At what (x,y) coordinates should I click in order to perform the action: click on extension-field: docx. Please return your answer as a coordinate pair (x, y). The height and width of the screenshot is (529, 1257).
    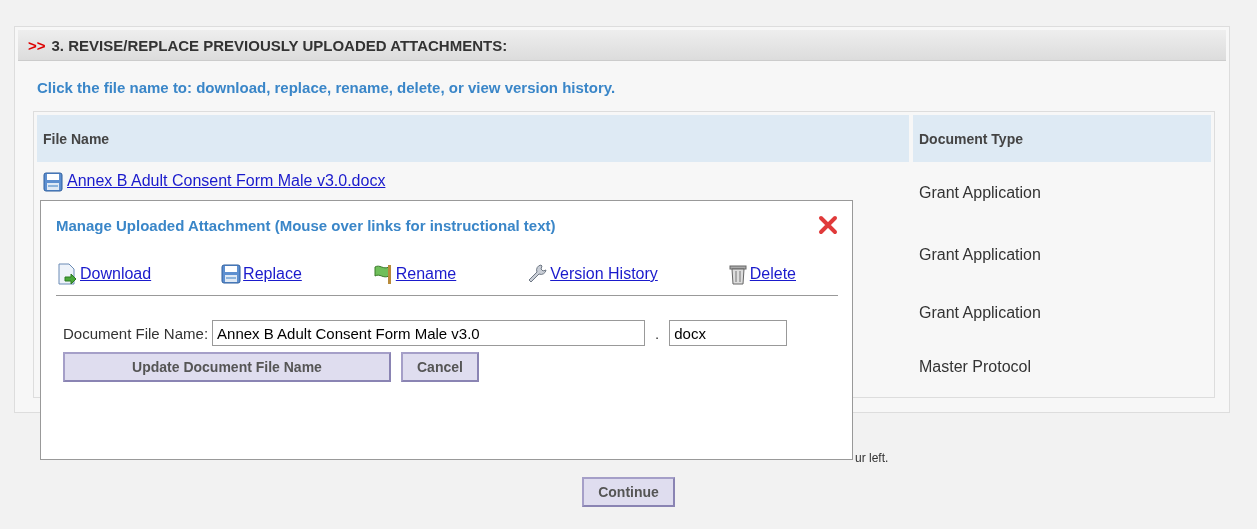
    Looking at the image, I should click on (728, 333).